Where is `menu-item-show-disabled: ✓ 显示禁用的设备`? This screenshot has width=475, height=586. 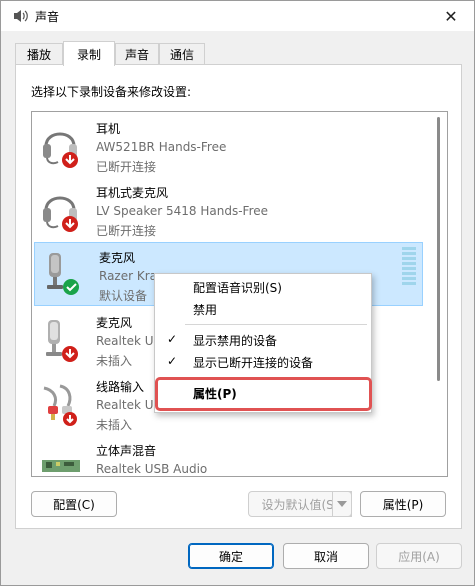
menu-item-show-disabled: ✓ 显示禁用的设备 is located at coordinates (263, 340).